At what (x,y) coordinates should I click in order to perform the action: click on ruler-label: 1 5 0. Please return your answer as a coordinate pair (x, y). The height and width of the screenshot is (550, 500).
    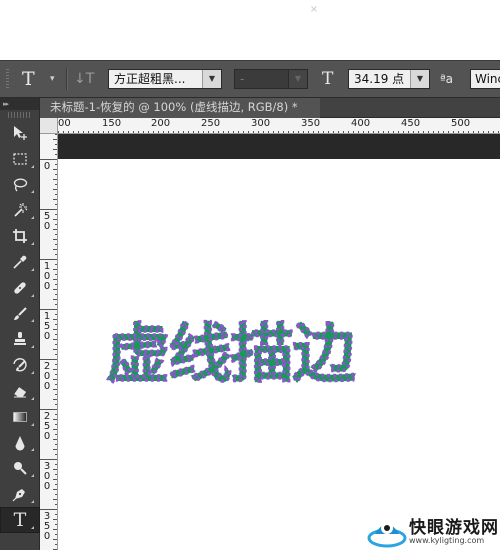
    Looking at the image, I should click on (47, 326).